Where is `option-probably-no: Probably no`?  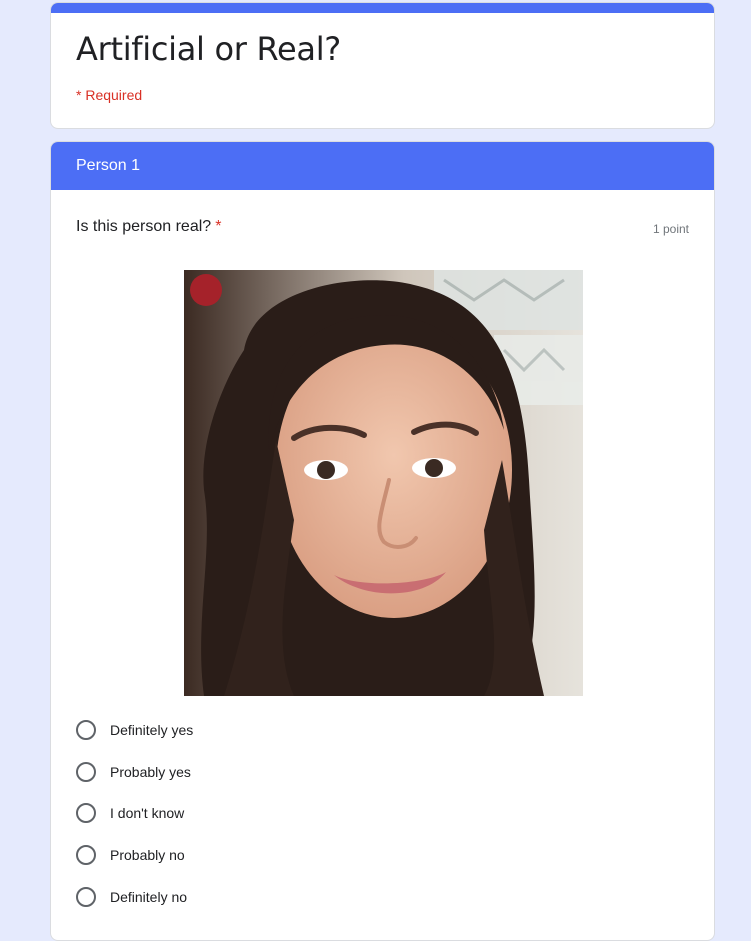
option-probably-no: Probably no is located at coordinates (376, 855).